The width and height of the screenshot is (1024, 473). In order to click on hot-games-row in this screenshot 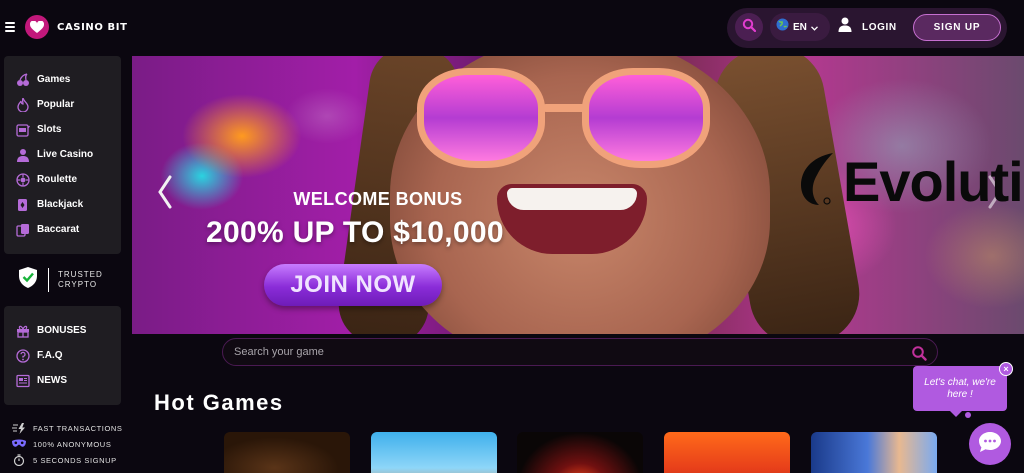, I will do `click(584, 452)`.